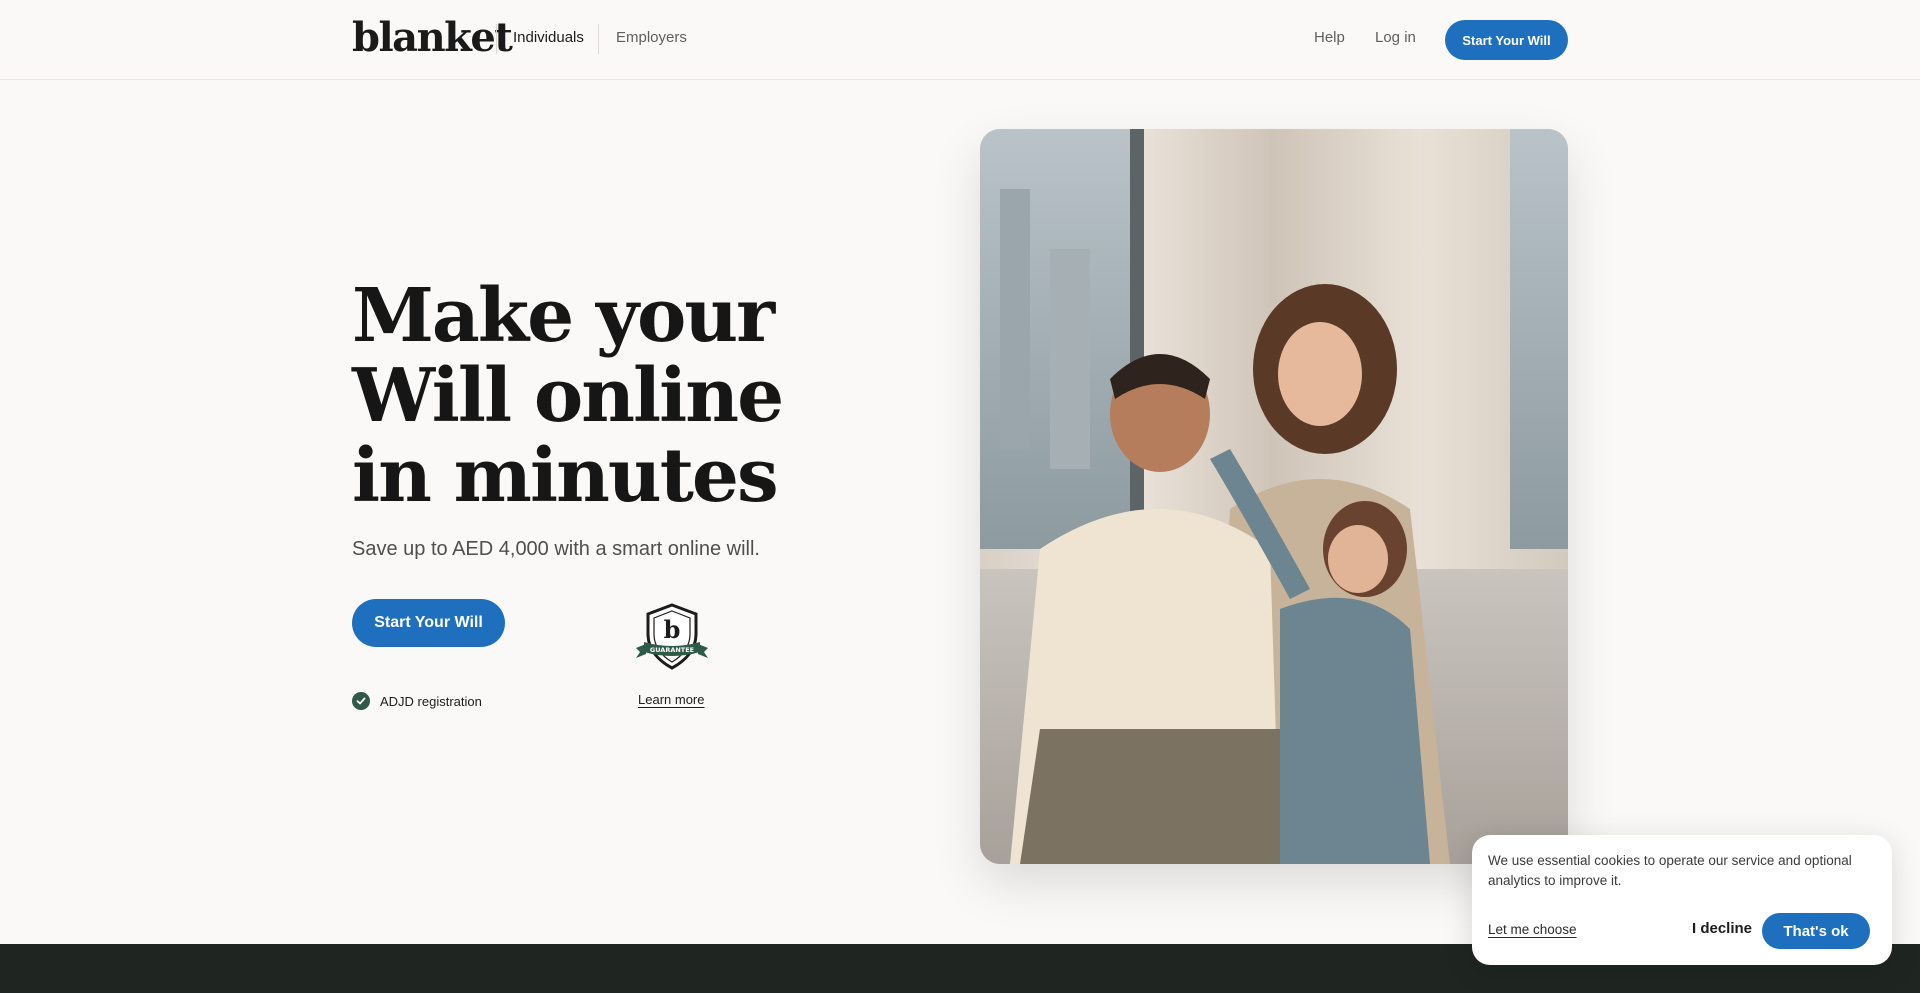  I want to click on check-circle-icon, so click(361, 701).